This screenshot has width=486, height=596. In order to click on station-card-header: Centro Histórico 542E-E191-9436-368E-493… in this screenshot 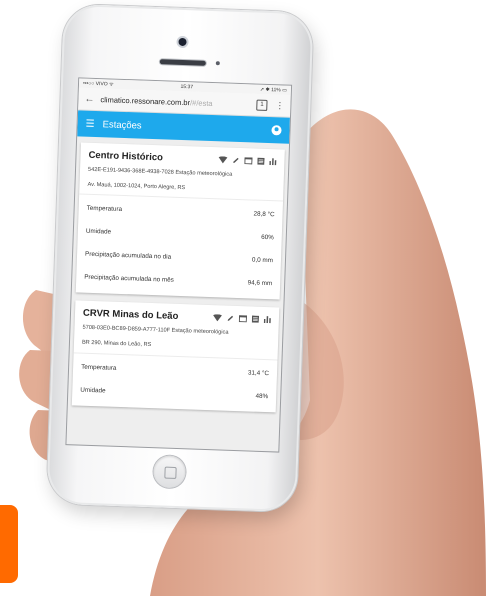, I will do `click(182, 171)`.